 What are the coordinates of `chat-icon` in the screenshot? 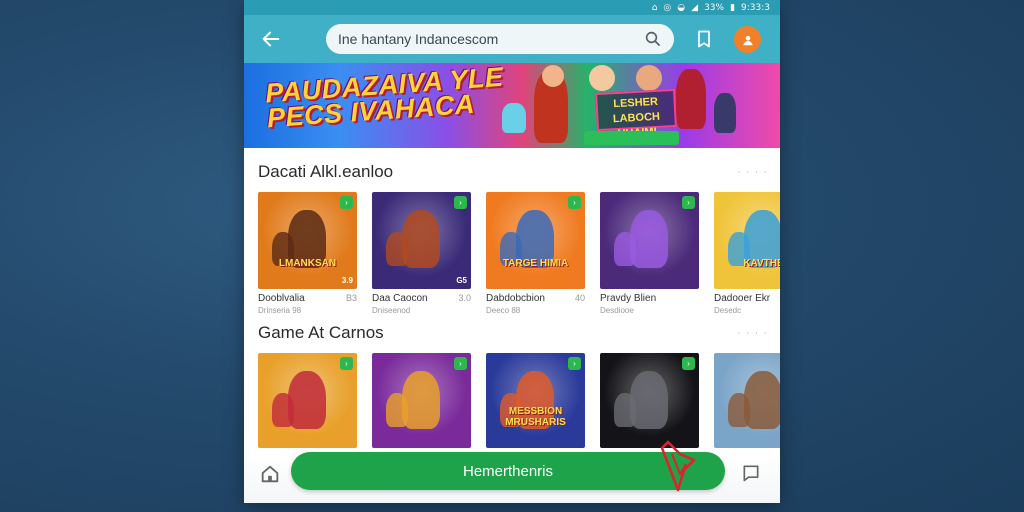 It's located at (751, 473).